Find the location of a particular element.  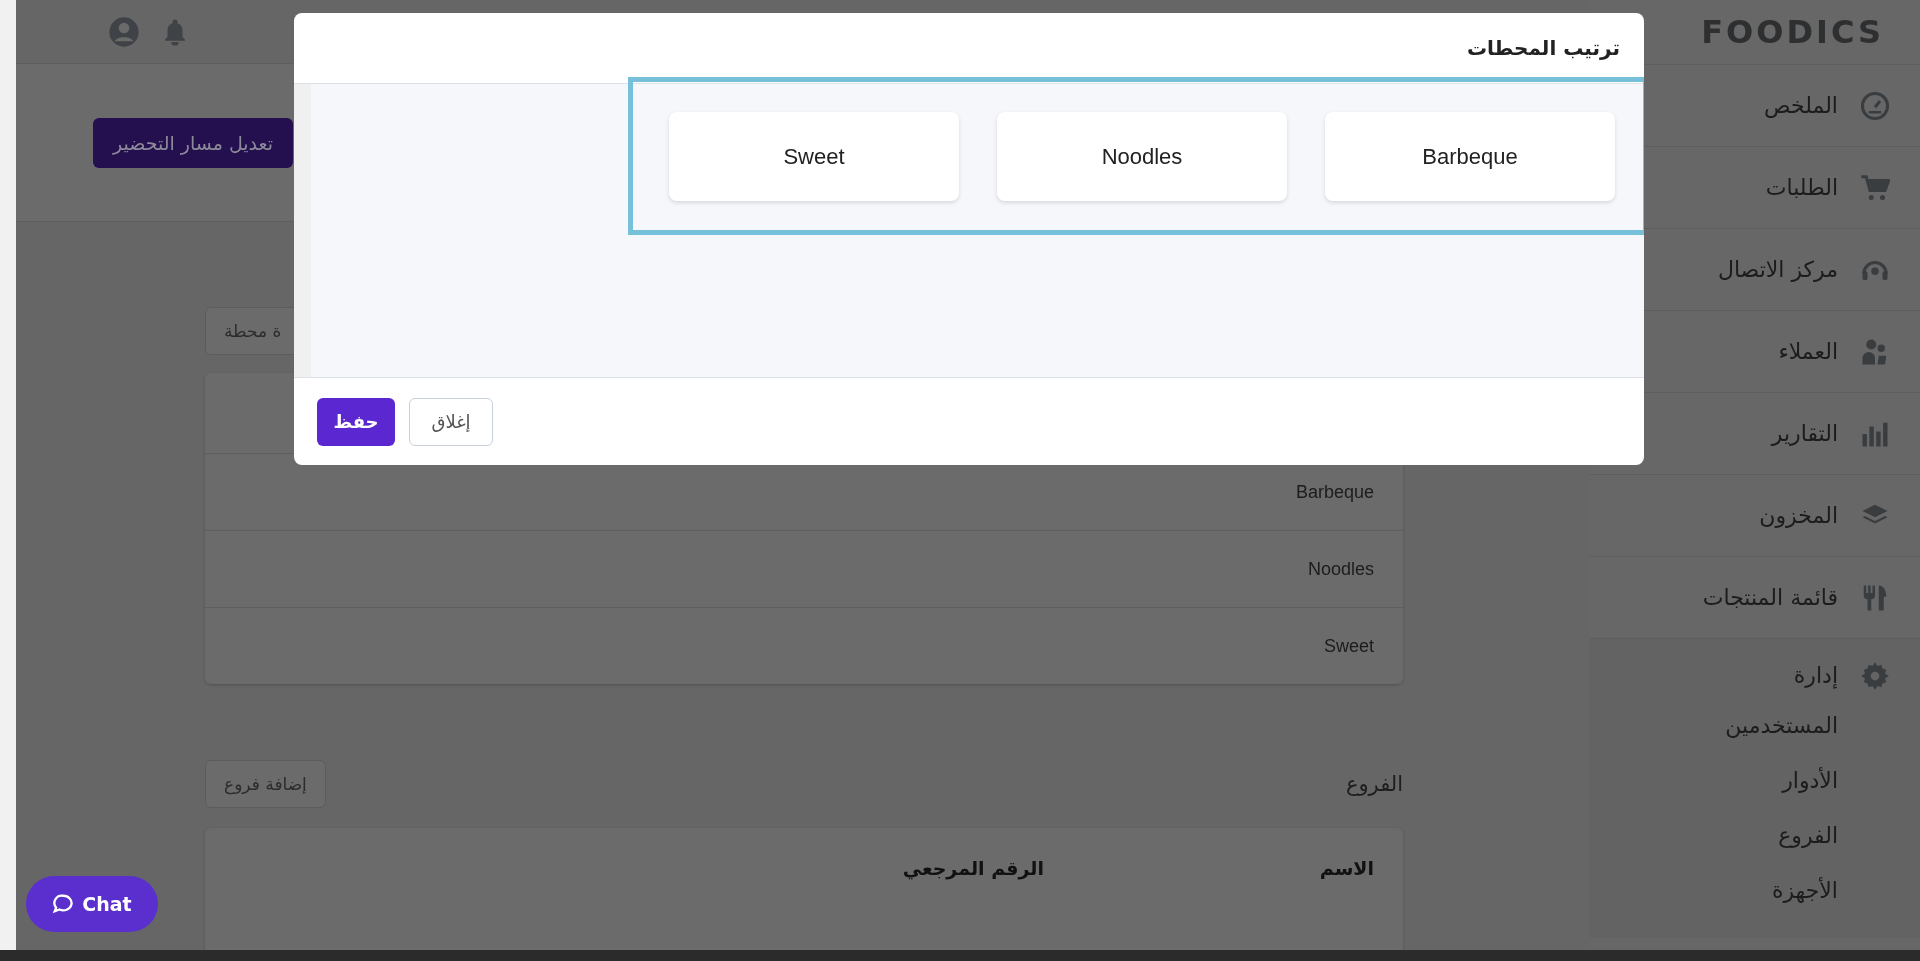

nav-item: المخزون is located at coordinates (1755, 515).